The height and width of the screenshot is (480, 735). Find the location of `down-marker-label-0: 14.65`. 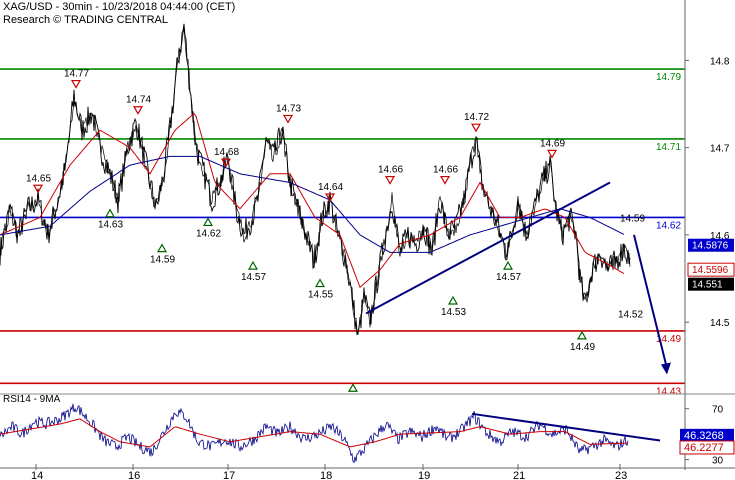

down-marker-label-0: 14.65 is located at coordinates (38, 178).